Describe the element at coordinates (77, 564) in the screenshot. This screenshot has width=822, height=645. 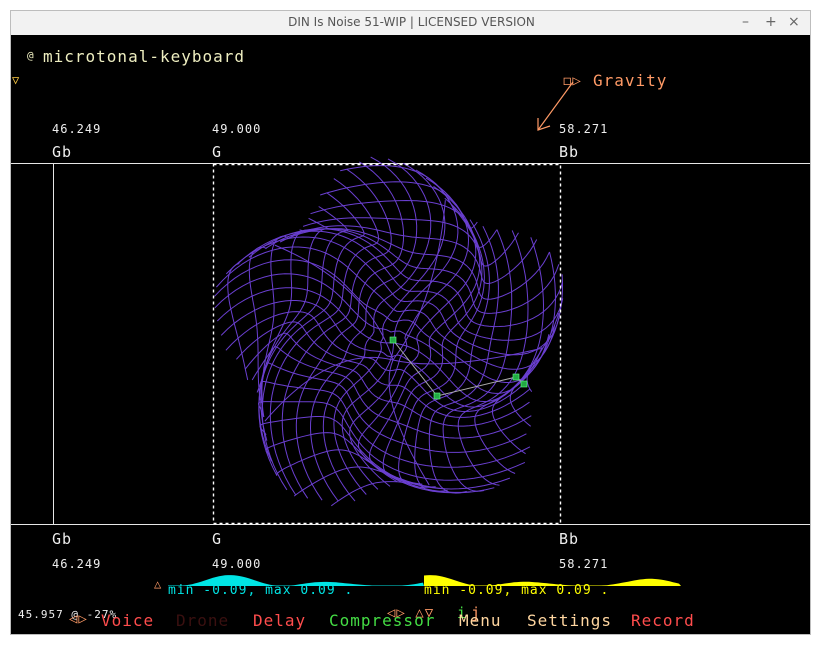
I see `bottom-value-gb: 46.249` at that location.